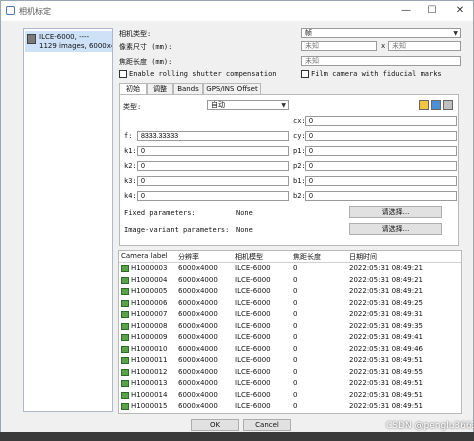  Describe the element at coordinates (381, 121) in the screenshot. I see `cx-input` at that location.